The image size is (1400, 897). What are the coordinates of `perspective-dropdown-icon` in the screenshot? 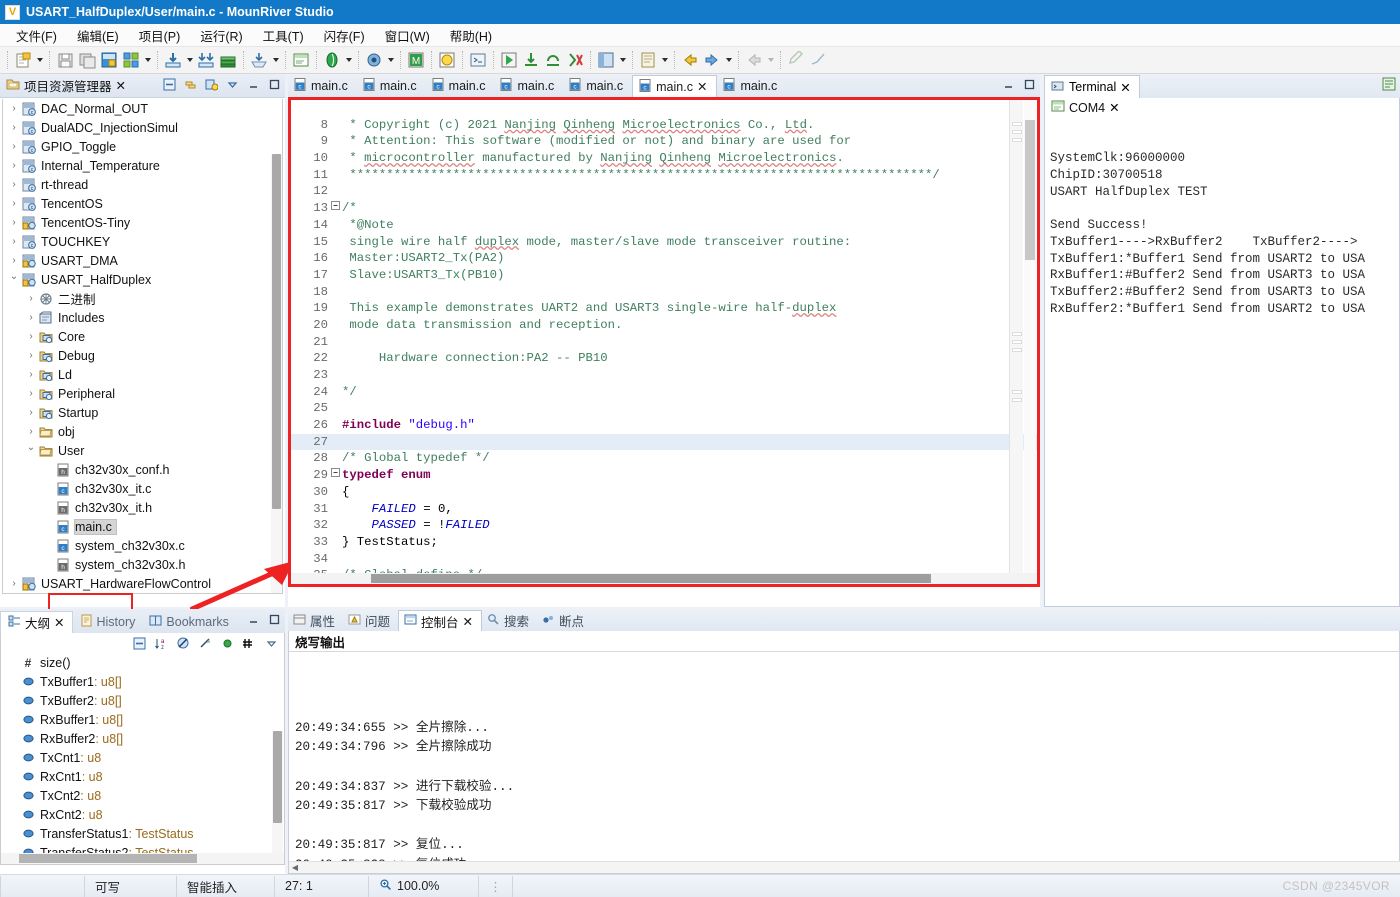 It's located at (622, 60).